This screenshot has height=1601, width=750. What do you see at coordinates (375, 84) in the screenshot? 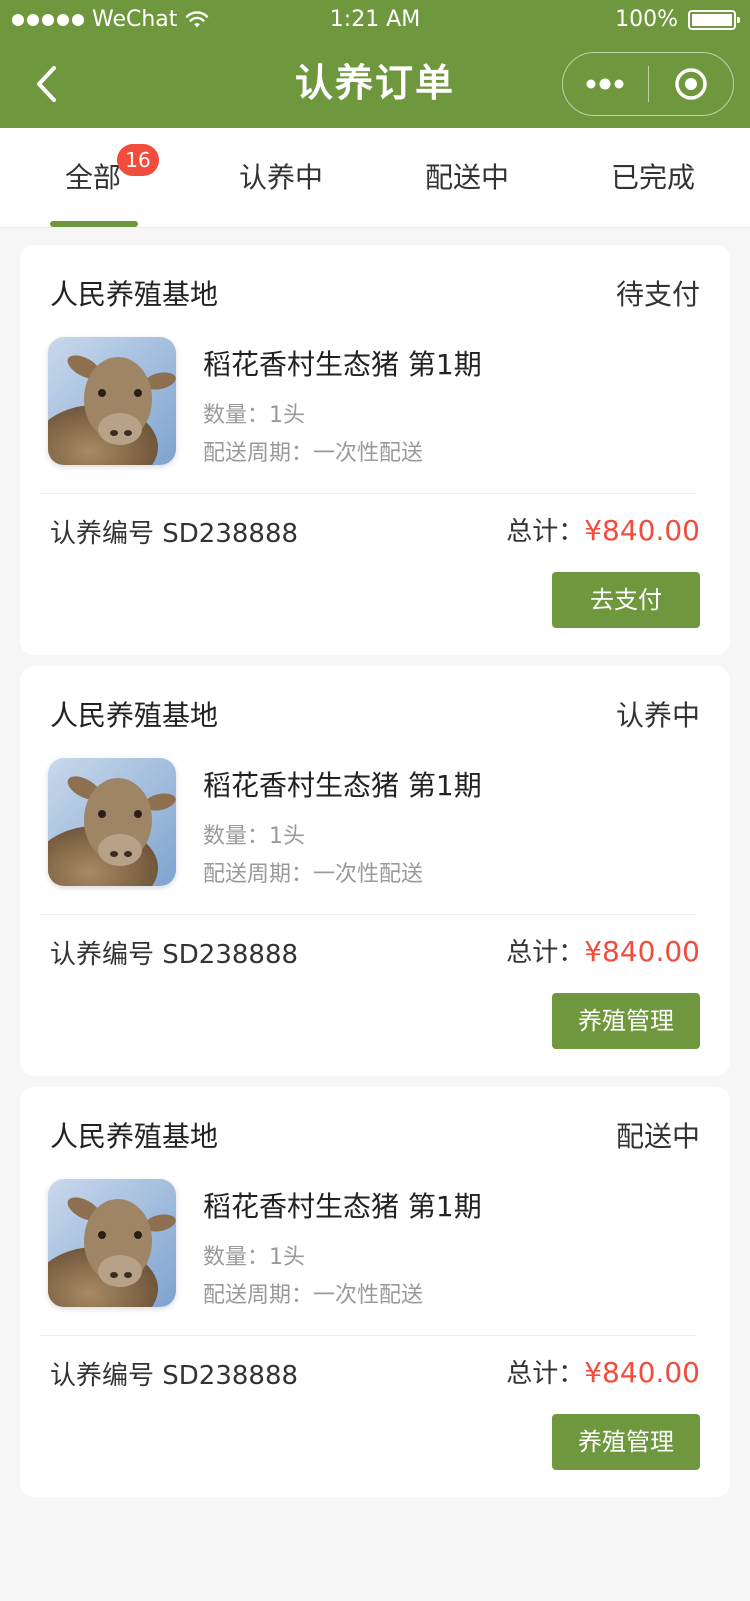
I see `nav-bar: 认养订单` at bounding box center [375, 84].